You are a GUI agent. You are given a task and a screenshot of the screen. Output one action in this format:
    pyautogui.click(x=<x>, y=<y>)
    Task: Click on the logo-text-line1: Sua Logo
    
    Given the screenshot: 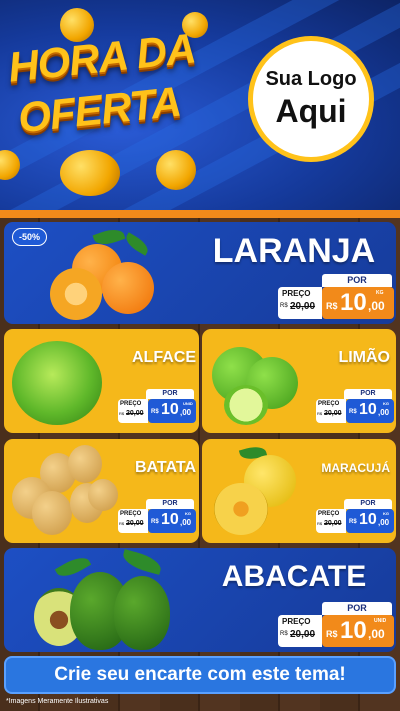 What is the action you would take?
    pyautogui.click(x=311, y=79)
    